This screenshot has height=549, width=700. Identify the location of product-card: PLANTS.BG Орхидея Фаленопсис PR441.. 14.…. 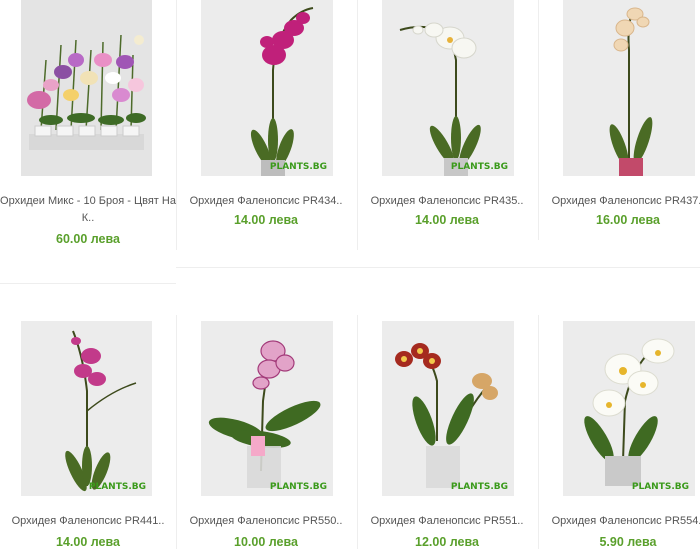
(88, 435).